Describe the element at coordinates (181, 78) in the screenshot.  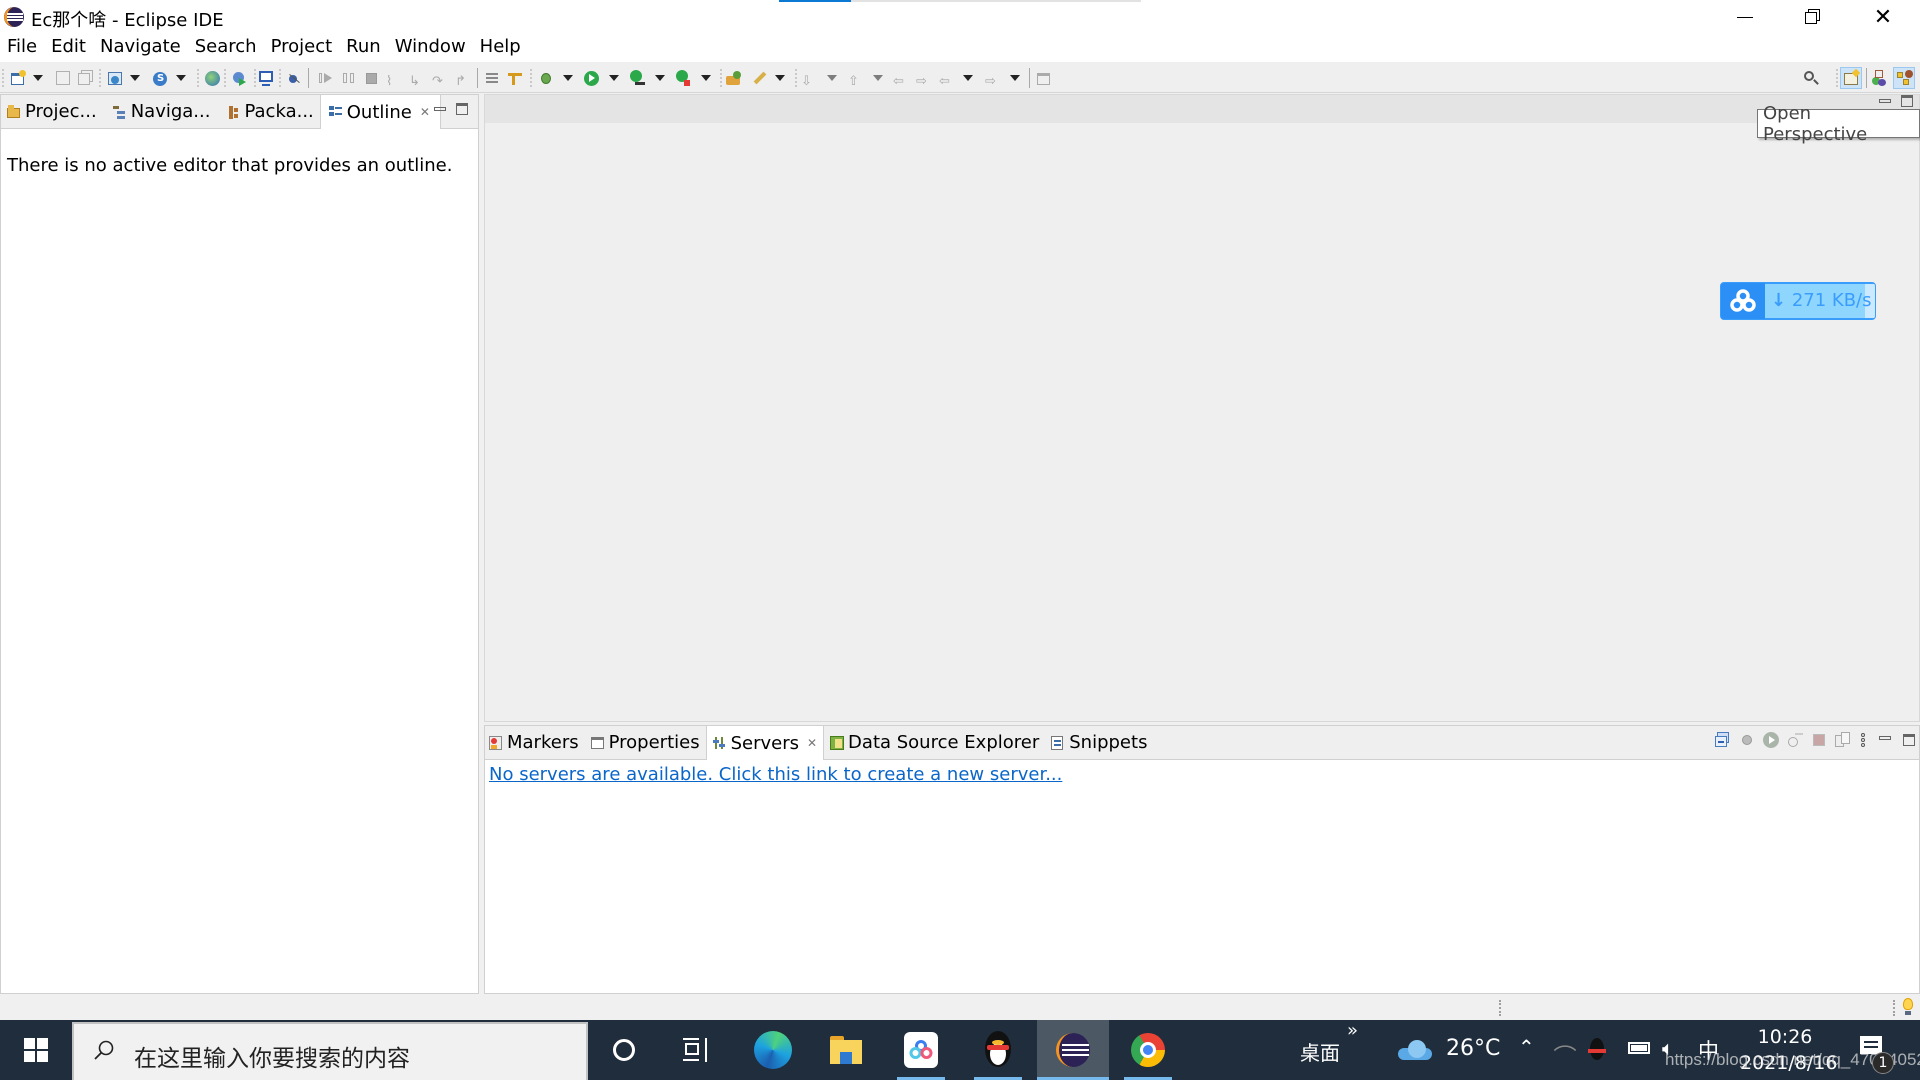
I see `new-spring-dropdown` at that location.